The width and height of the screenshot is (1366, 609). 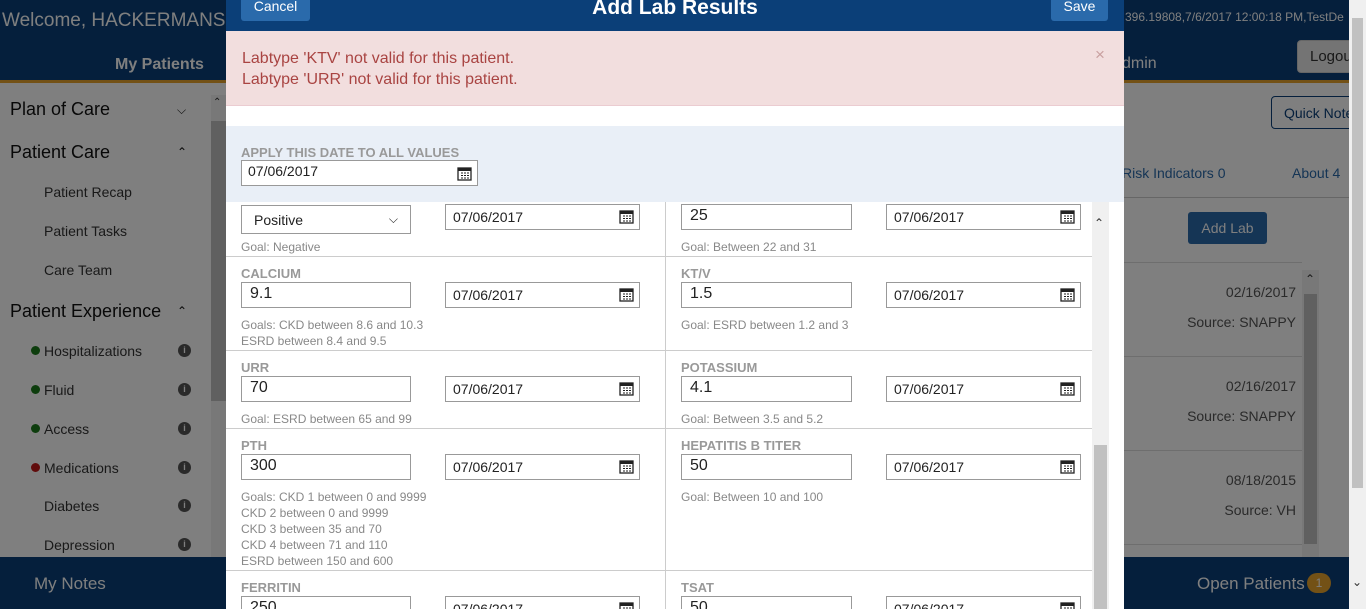 What do you see at coordinates (326, 219) in the screenshot?
I see `result-select: Positive ⌵` at bounding box center [326, 219].